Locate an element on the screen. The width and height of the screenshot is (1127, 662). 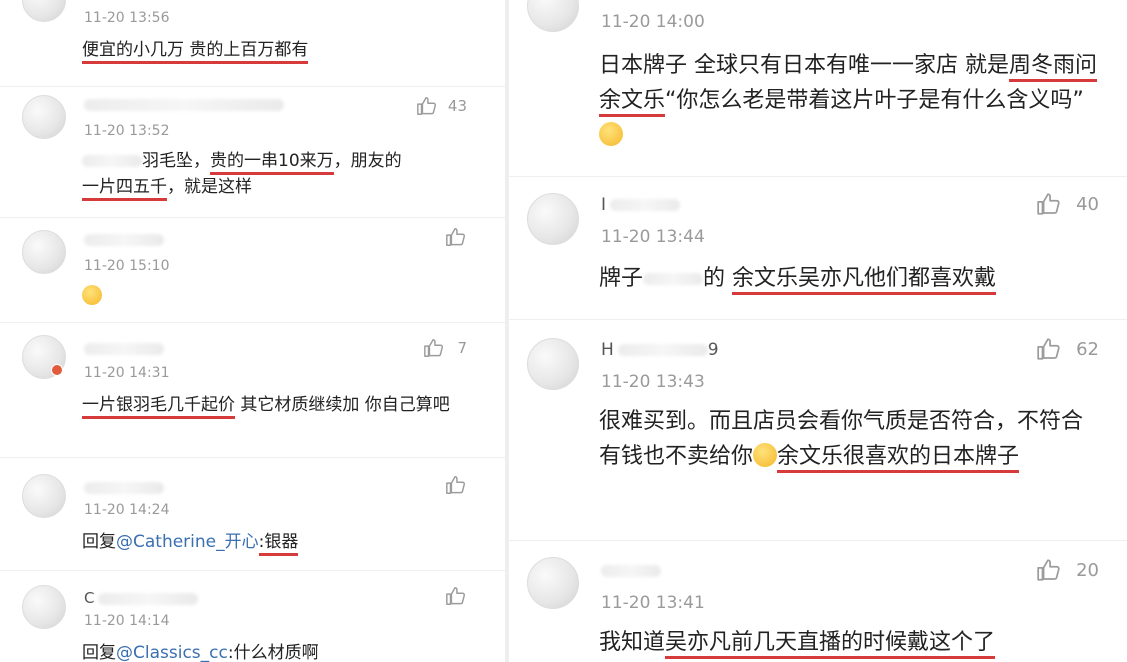
like-button: 62 is located at coordinates (1067, 349).